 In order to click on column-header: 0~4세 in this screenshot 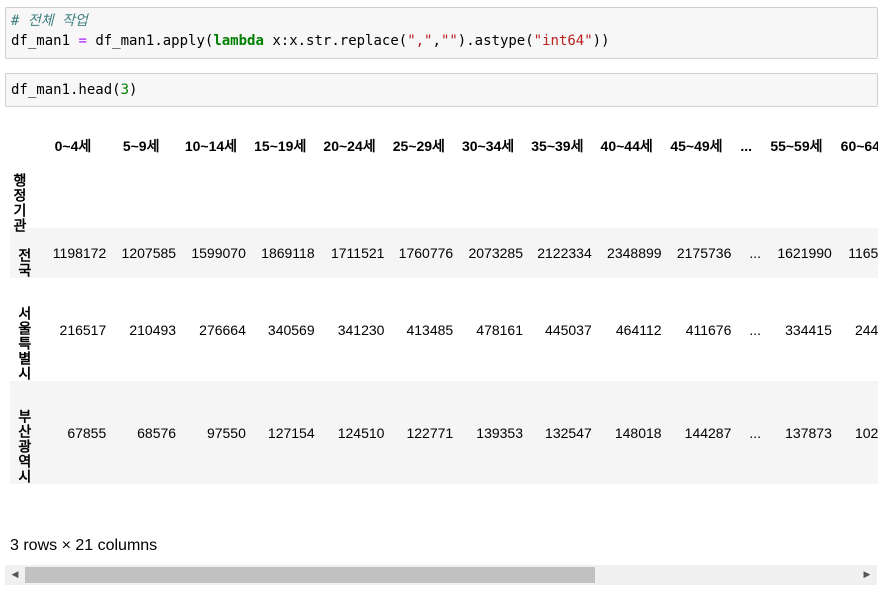, I will do `click(73, 145)`.